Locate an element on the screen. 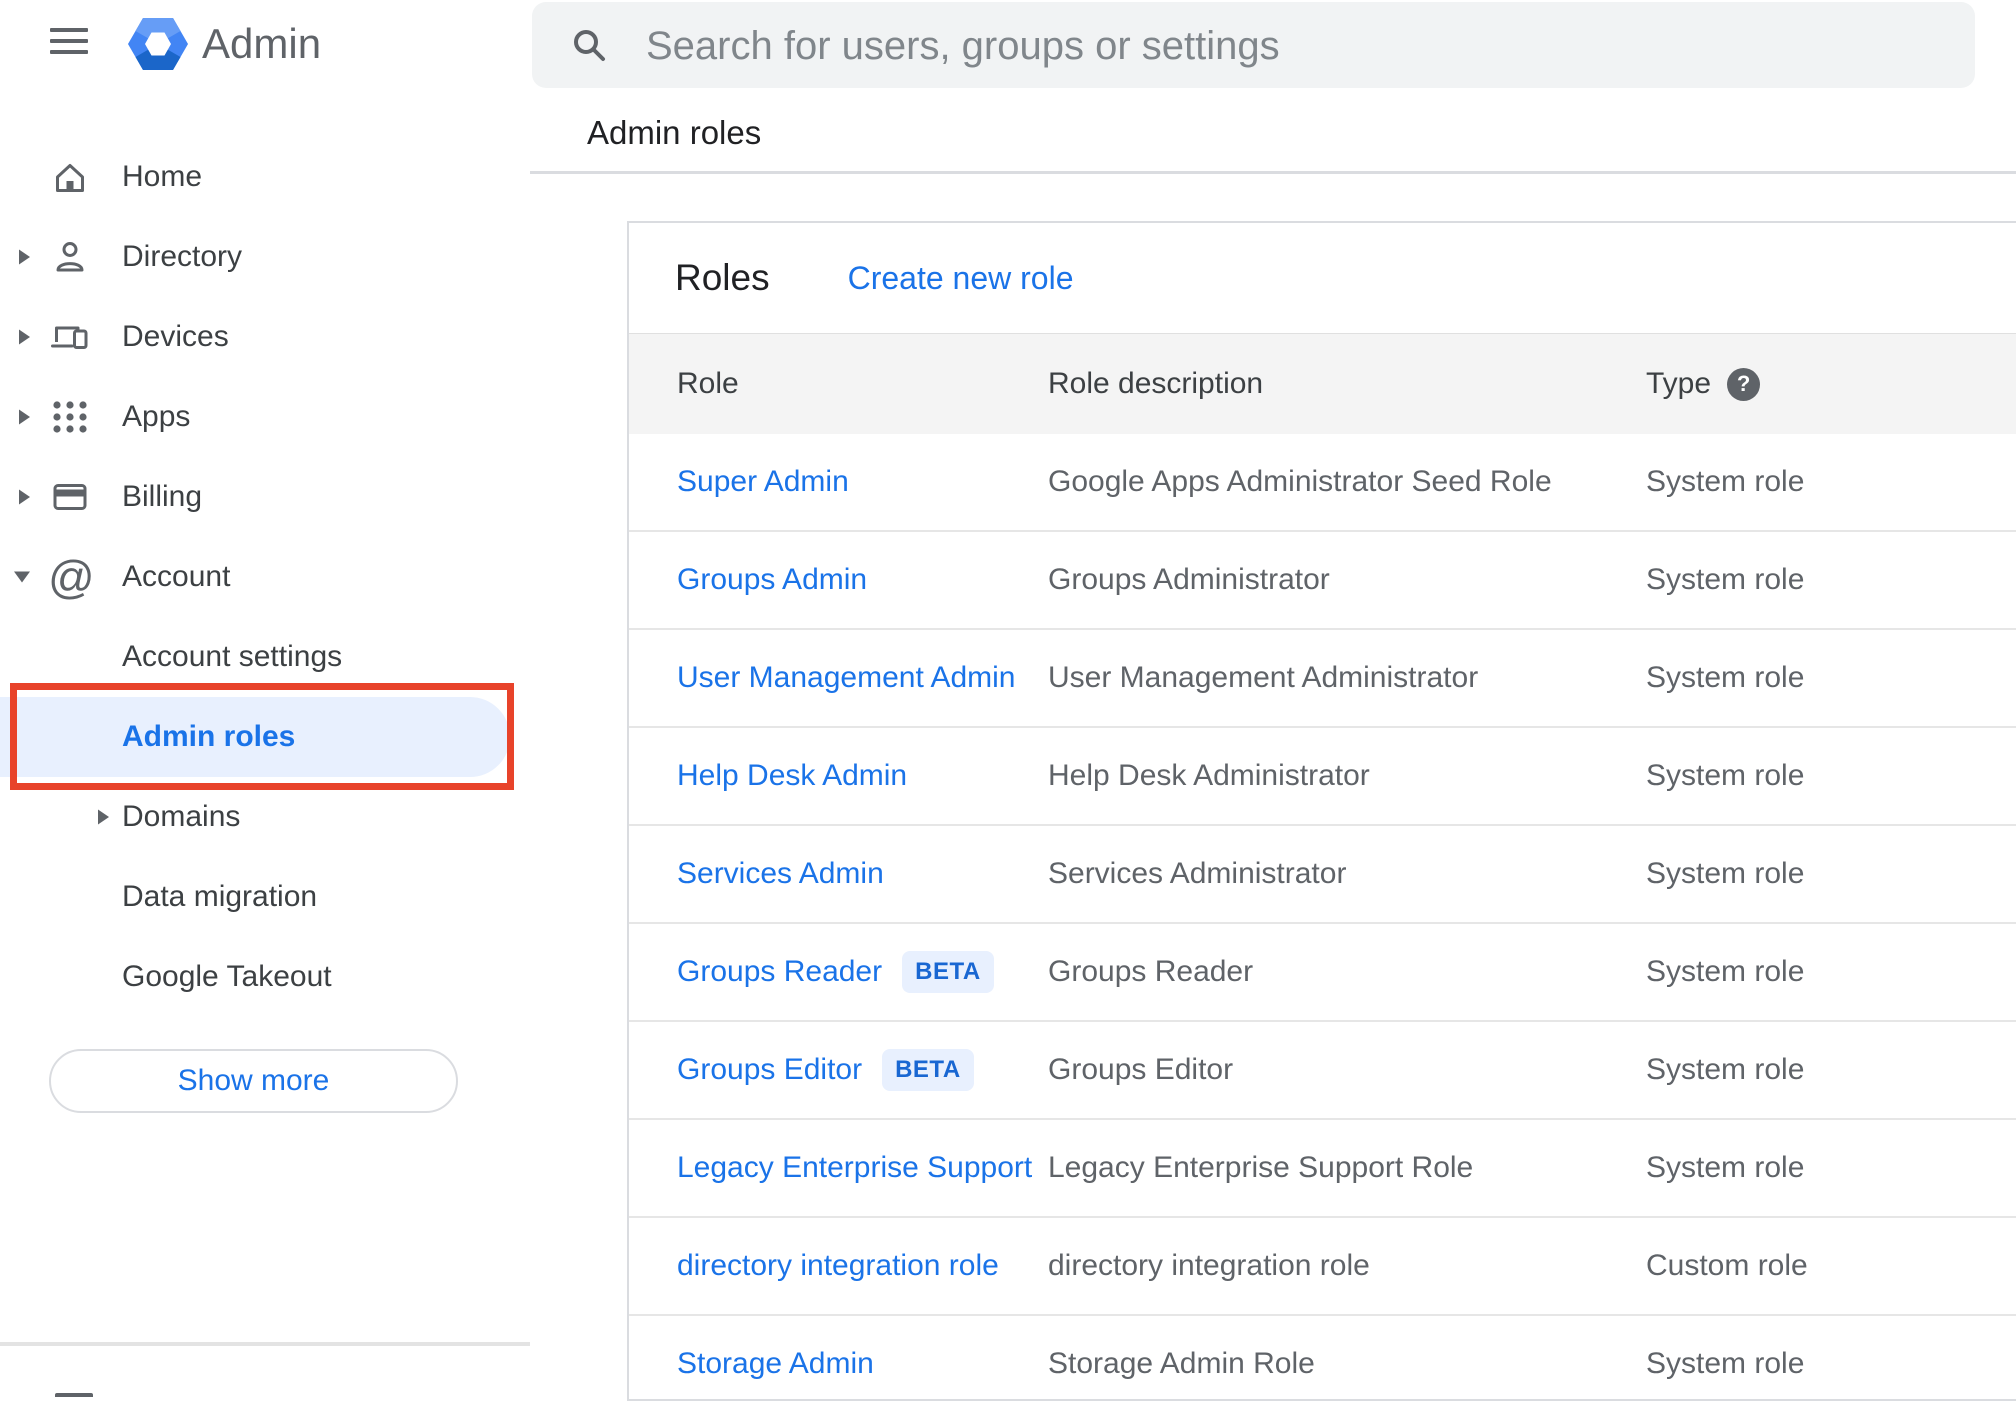  devices-icon is located at coordinates (70, 337).